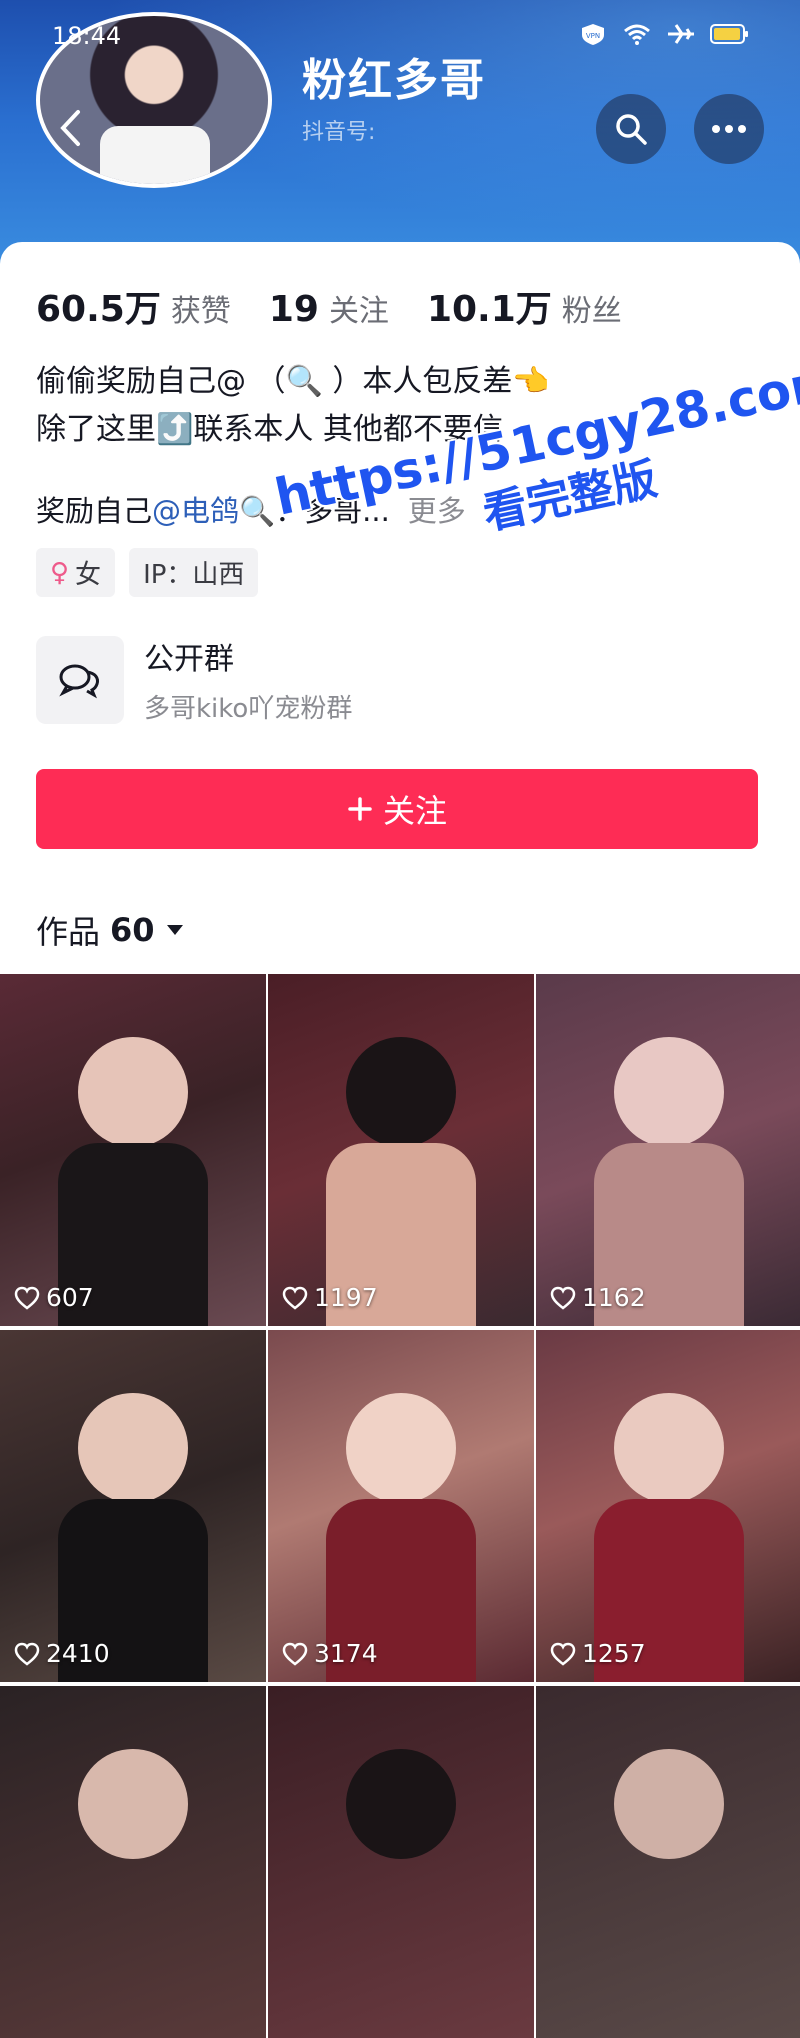 Image resolution: width=800 pixels, height=2038 pixels. What do you see at coordinates (200, 311) in the screenshot?
I see `likes-label: 获赞` at bounding box center [200, 311].